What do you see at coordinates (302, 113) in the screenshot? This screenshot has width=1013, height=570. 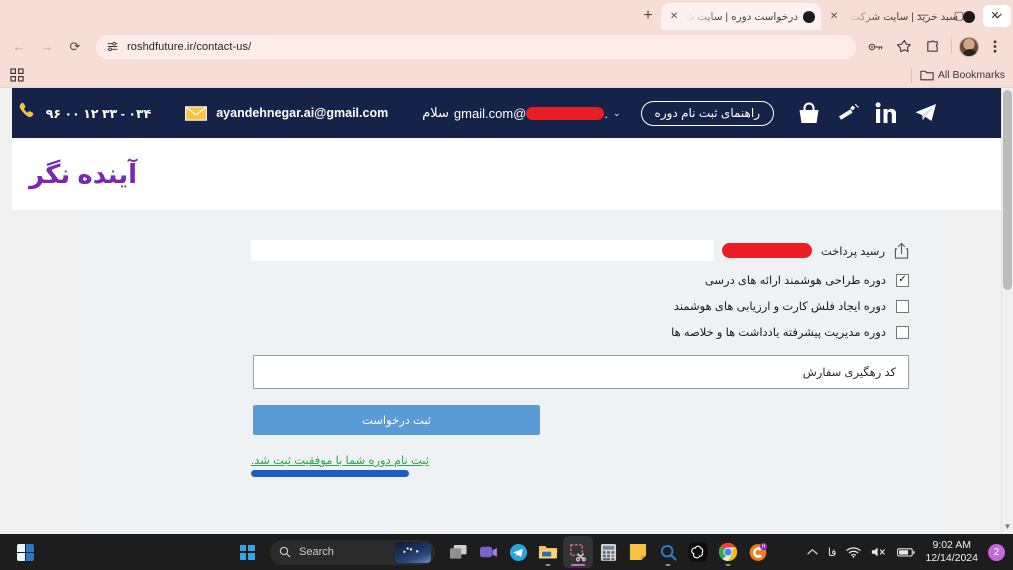 I see `email-text: ayandehnegar.ai@gmail.com` at bounding box center [302, 113].